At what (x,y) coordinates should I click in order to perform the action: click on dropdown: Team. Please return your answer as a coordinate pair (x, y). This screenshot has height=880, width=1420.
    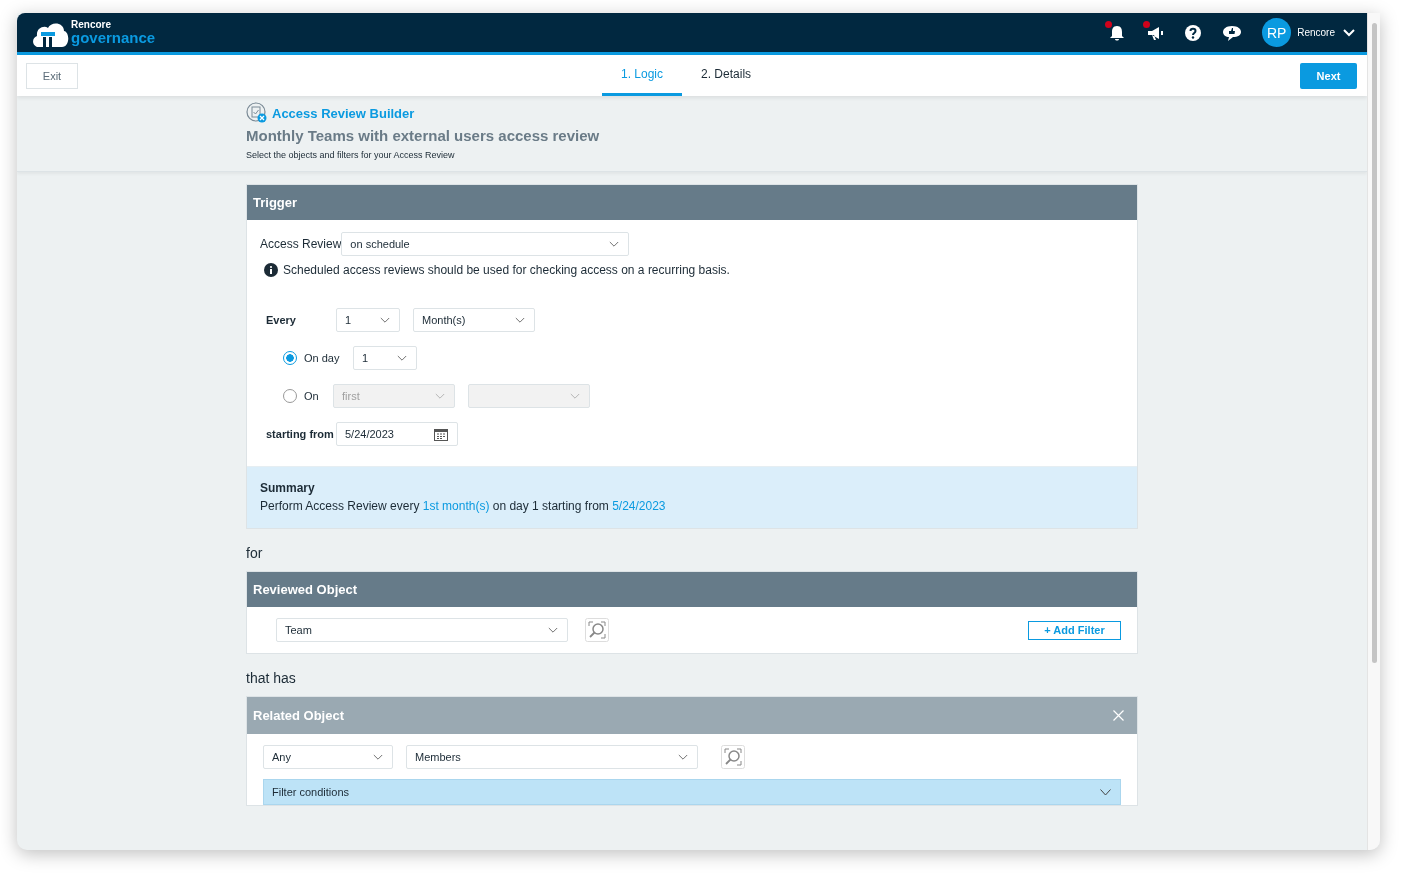
    Looking at the image, I should click on (422, 630).